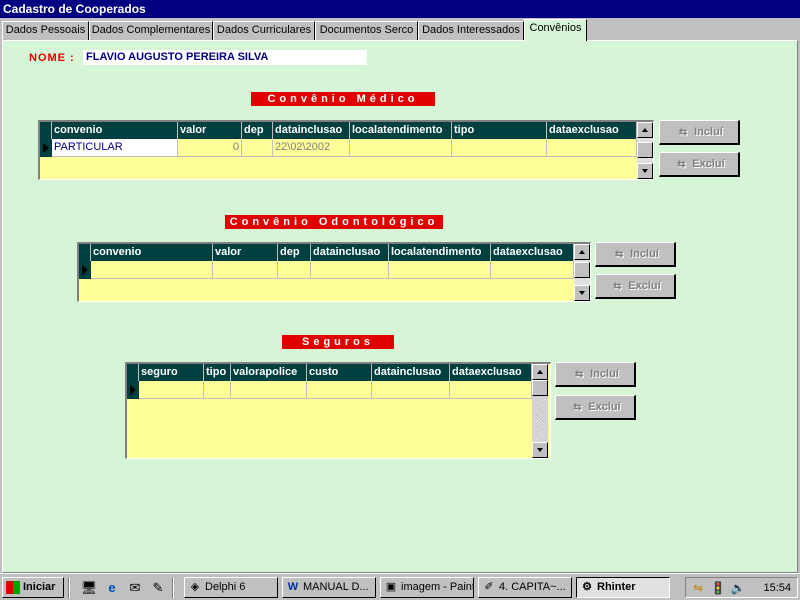 The image size is (800, 600). What do you see at coordinates (264, 30) in the screenshot?
I see `tab-dados-curriculares: Dados Curriculares` at bounding box center [264, 30].